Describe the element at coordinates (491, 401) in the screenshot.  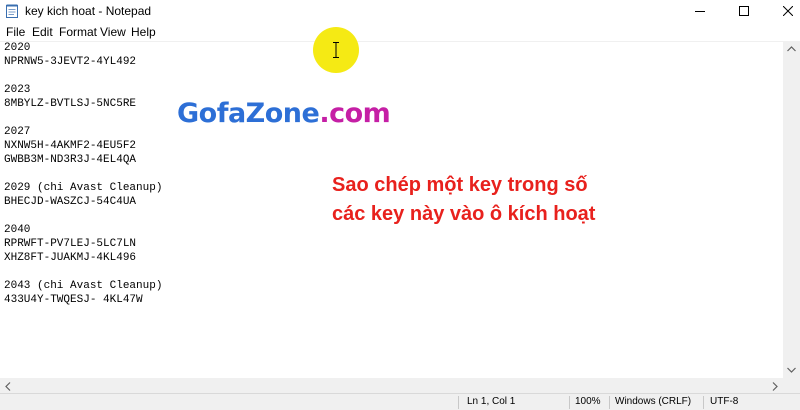
I see `status-position: Ln 1, Col 1` at that location.